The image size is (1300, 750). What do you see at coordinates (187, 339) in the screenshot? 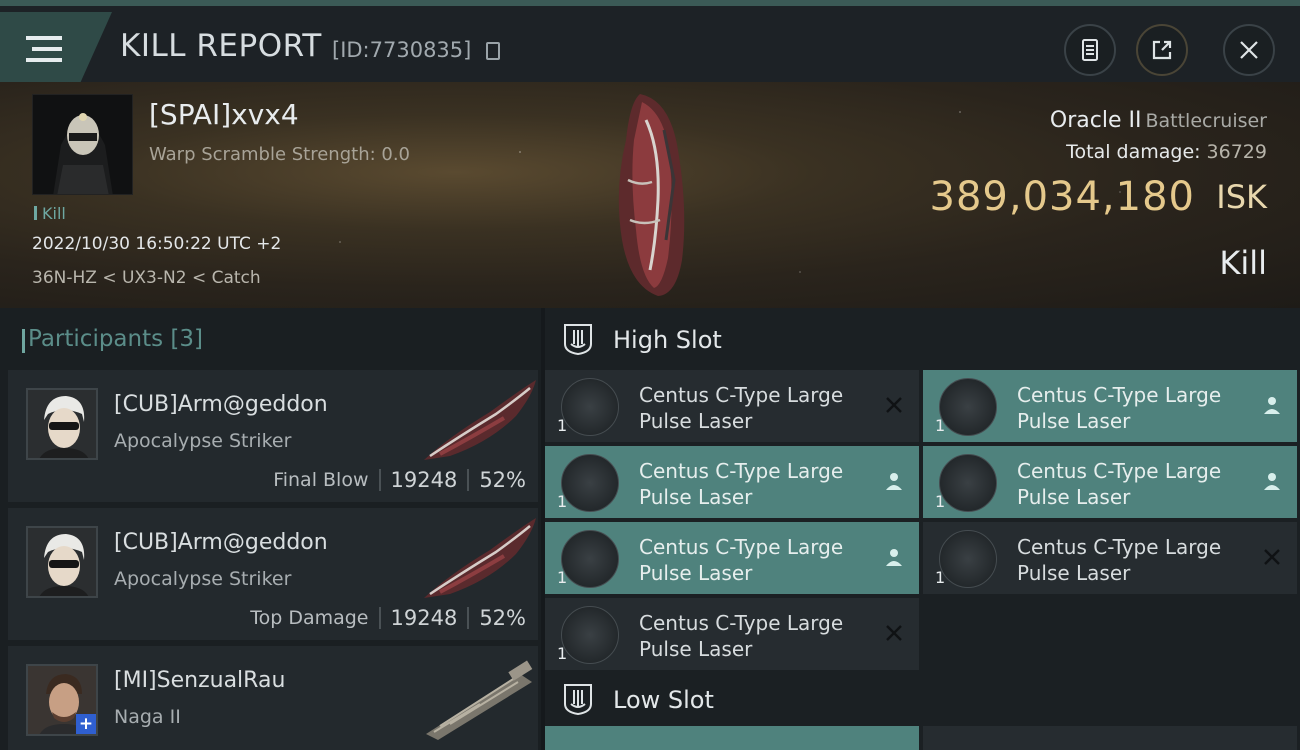
I see `participants-count: [3]` at bounding box center [187, 339].